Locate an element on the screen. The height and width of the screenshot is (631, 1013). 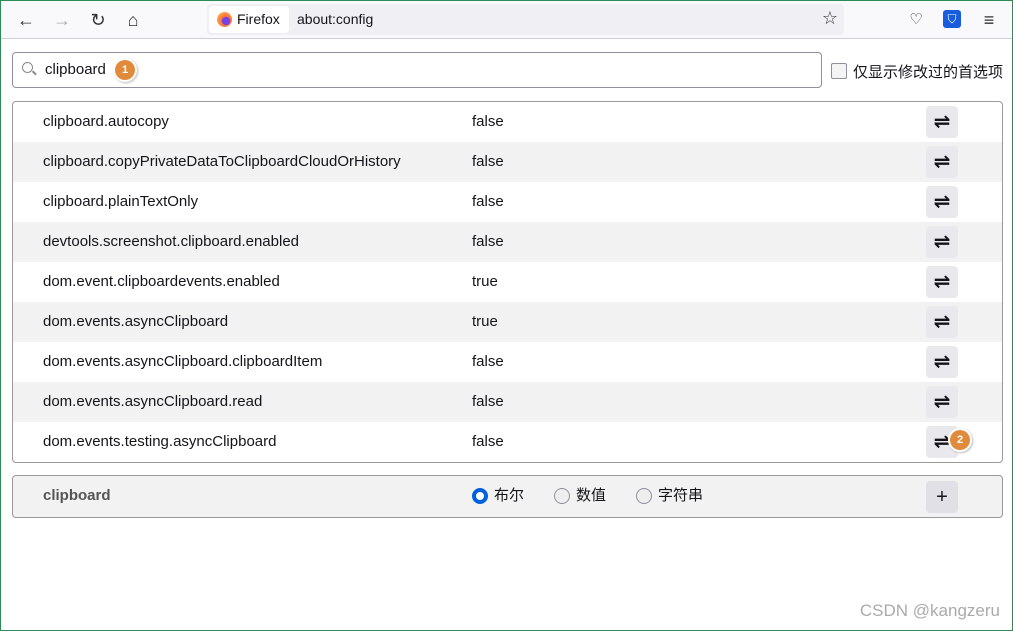
search-input: clipboard 1 is located at coordinates (417, 70).